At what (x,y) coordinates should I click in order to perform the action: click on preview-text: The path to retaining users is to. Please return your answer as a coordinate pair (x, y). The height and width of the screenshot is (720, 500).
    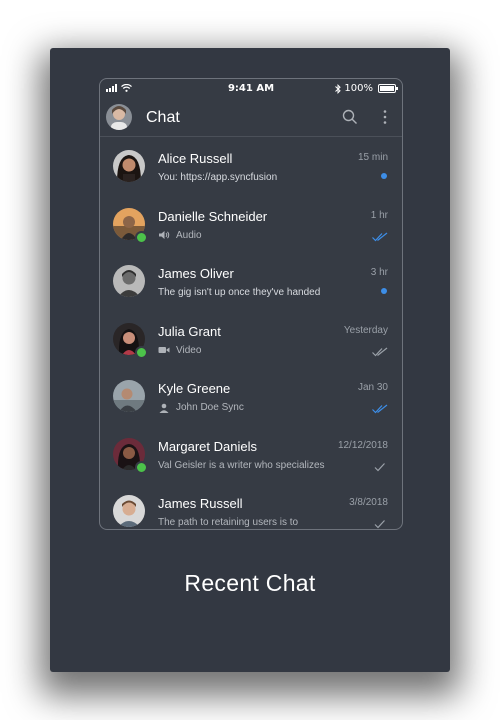
    Looking at the image, I should click on (228, 522).